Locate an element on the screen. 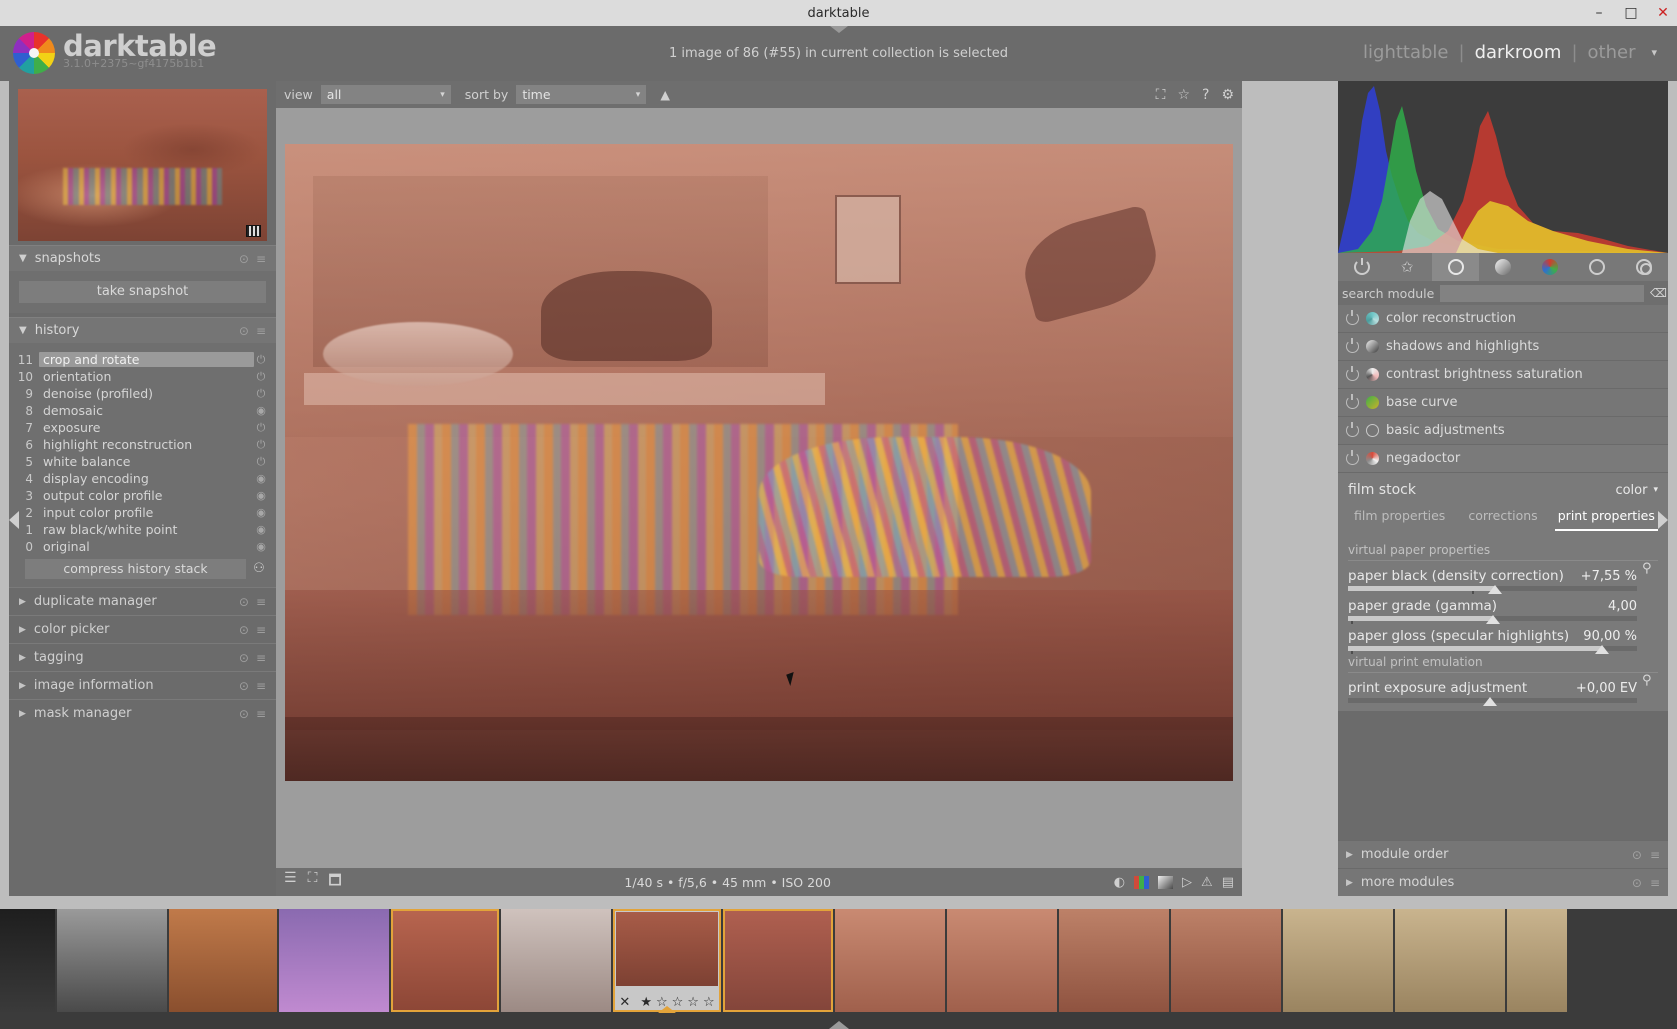 Image resolution: width=1677 pixels, height=1029 pixels. filmstrip-thumbnail: ✕ ★ ☆ ☆ ☆ ☆ is located at coordinates (667, 961).